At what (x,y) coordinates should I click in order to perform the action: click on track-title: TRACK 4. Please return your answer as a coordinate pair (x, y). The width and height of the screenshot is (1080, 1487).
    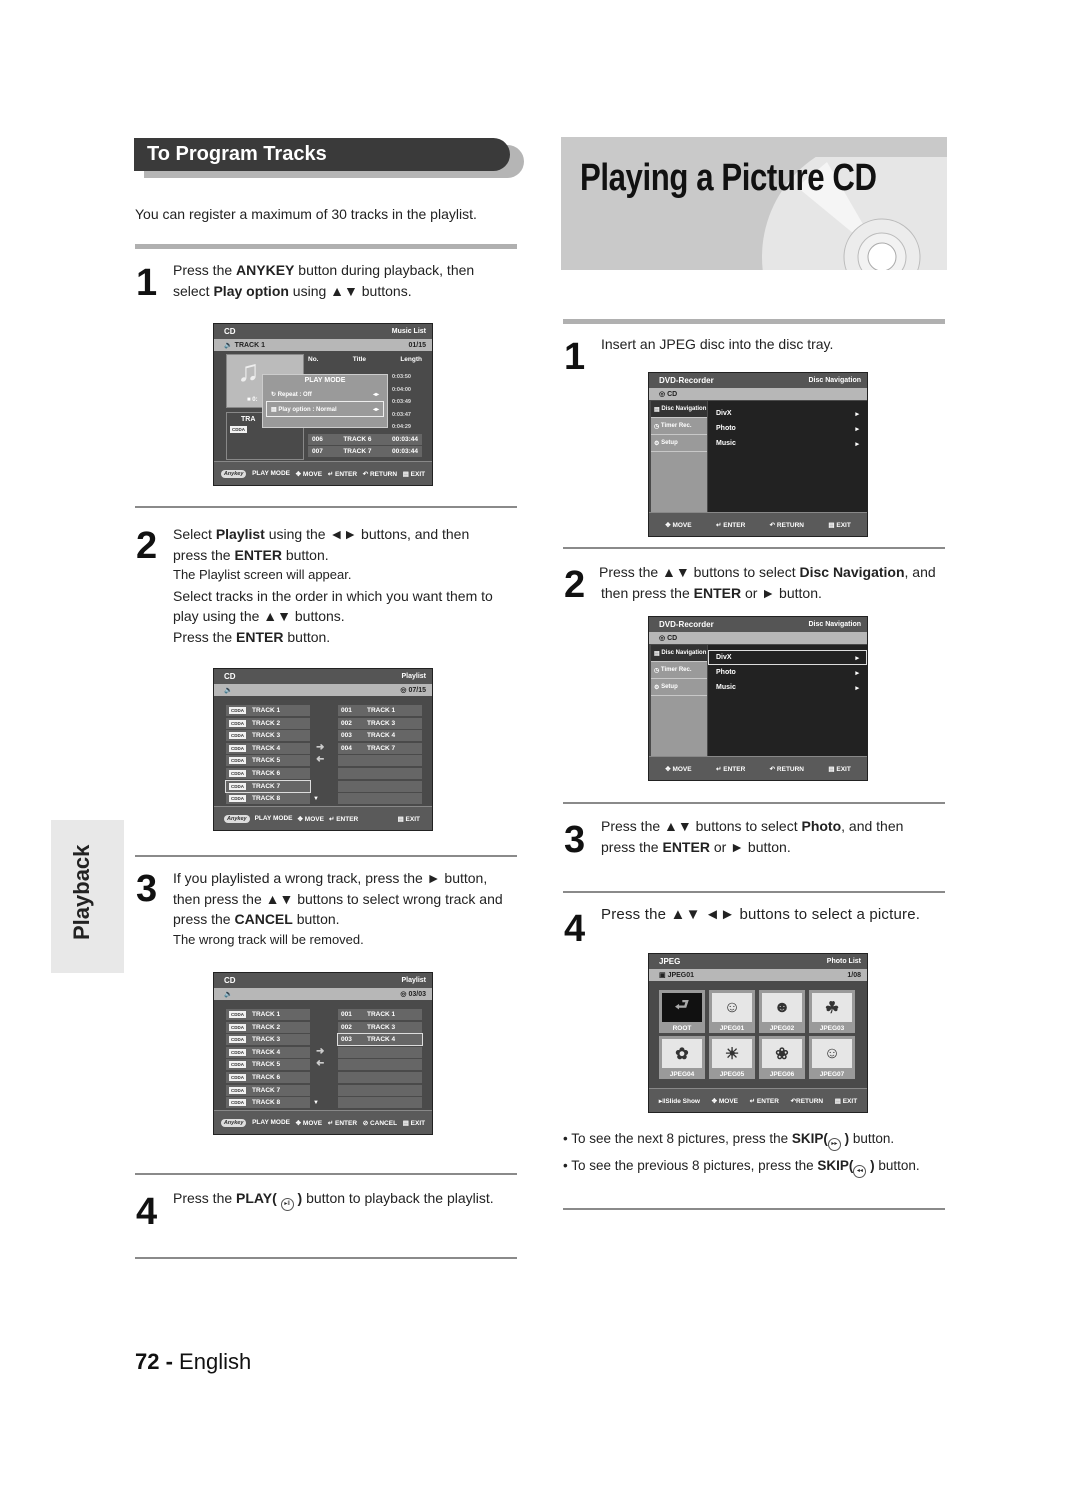
    Looking at the image, I should click on (266, 748).